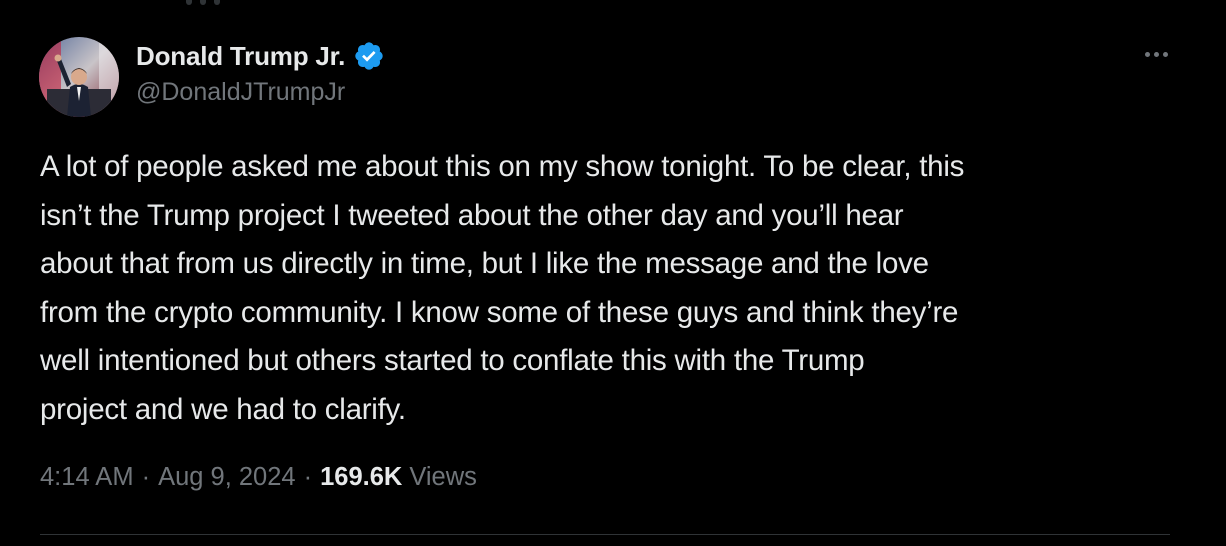  I want to click on author-name-row: Donald Trump Jr., so click(260, 56).